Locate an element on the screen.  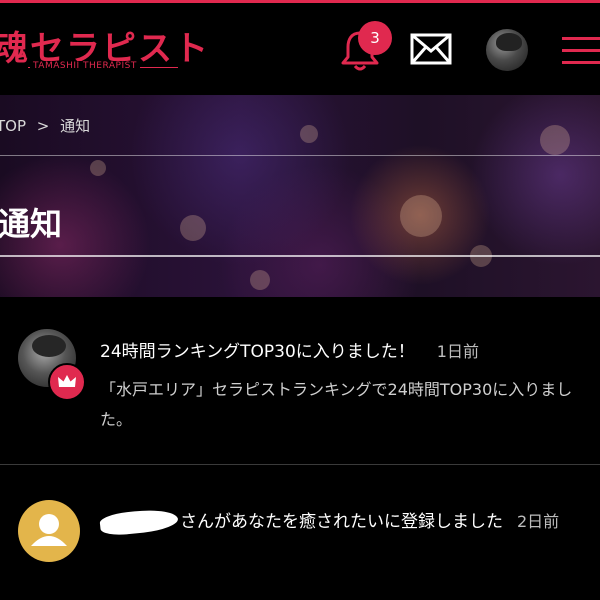
notification-count-badge: 3 is located at coordinates (375, 38).